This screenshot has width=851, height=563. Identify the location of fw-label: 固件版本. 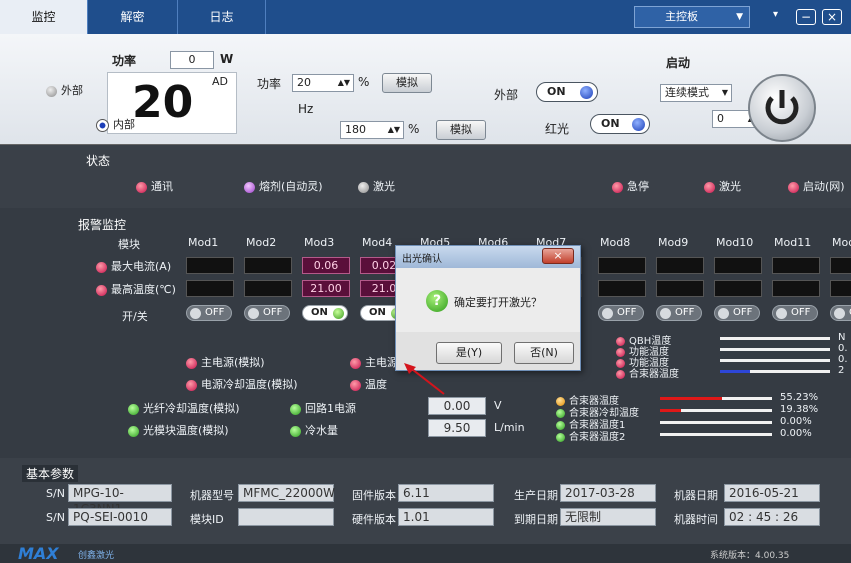
(374, 495).